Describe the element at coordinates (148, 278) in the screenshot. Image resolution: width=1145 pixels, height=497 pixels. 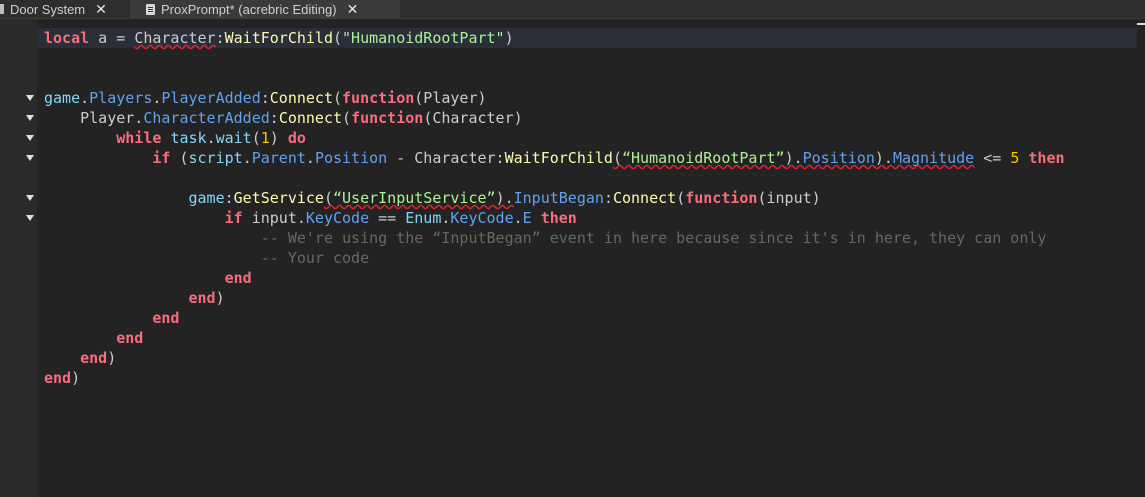
I see `code-line-13: end` at that location.